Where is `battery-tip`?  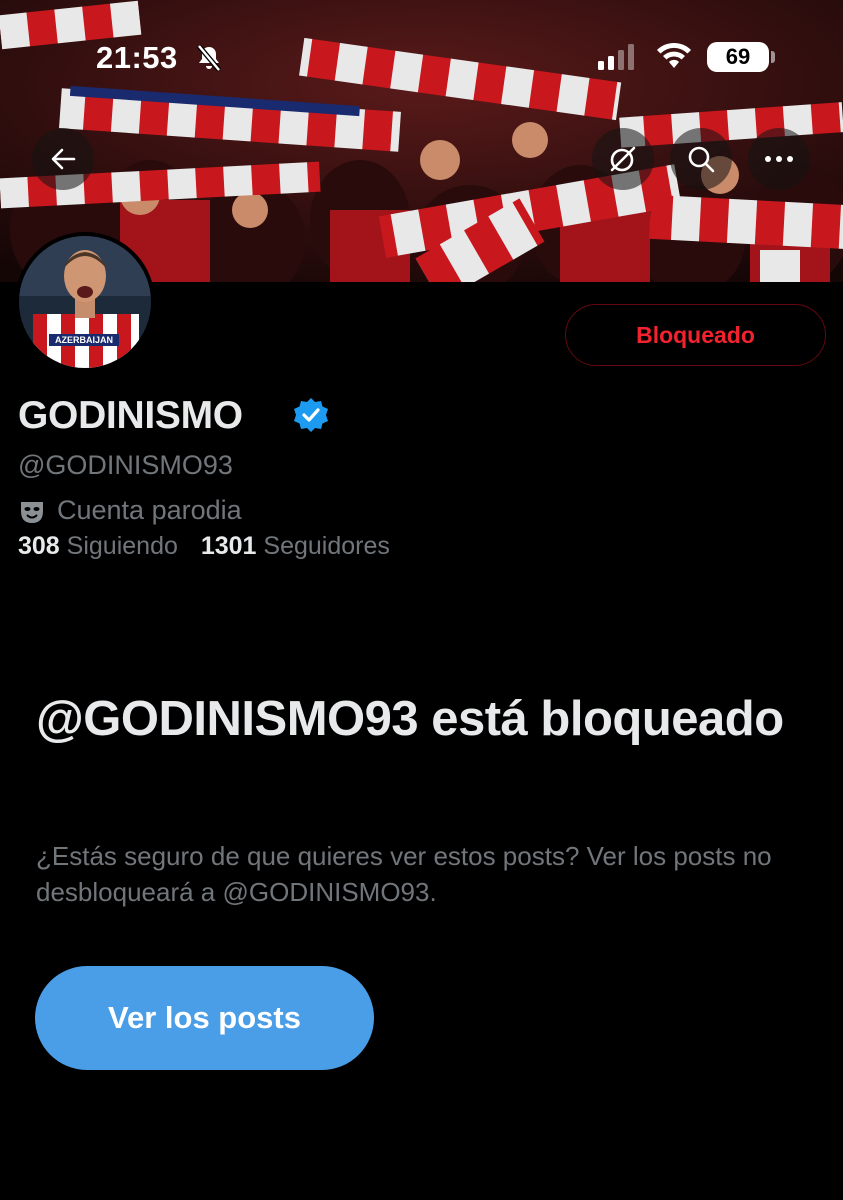 battery-tip is located at coordinates (773, 57).